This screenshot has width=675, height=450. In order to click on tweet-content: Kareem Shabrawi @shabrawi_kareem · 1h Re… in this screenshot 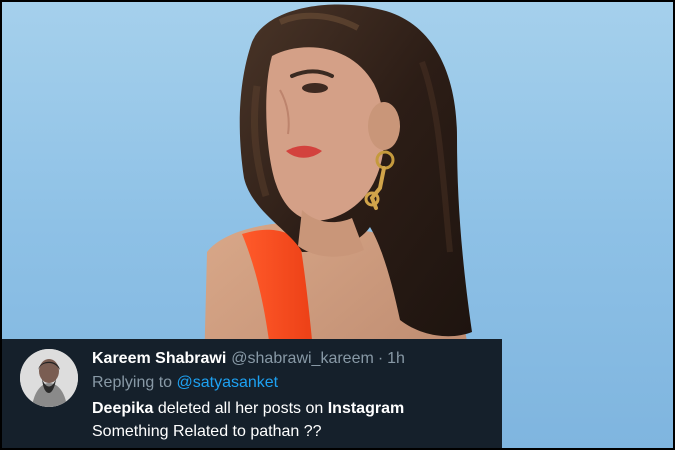, I will do `click(293, 396)`.